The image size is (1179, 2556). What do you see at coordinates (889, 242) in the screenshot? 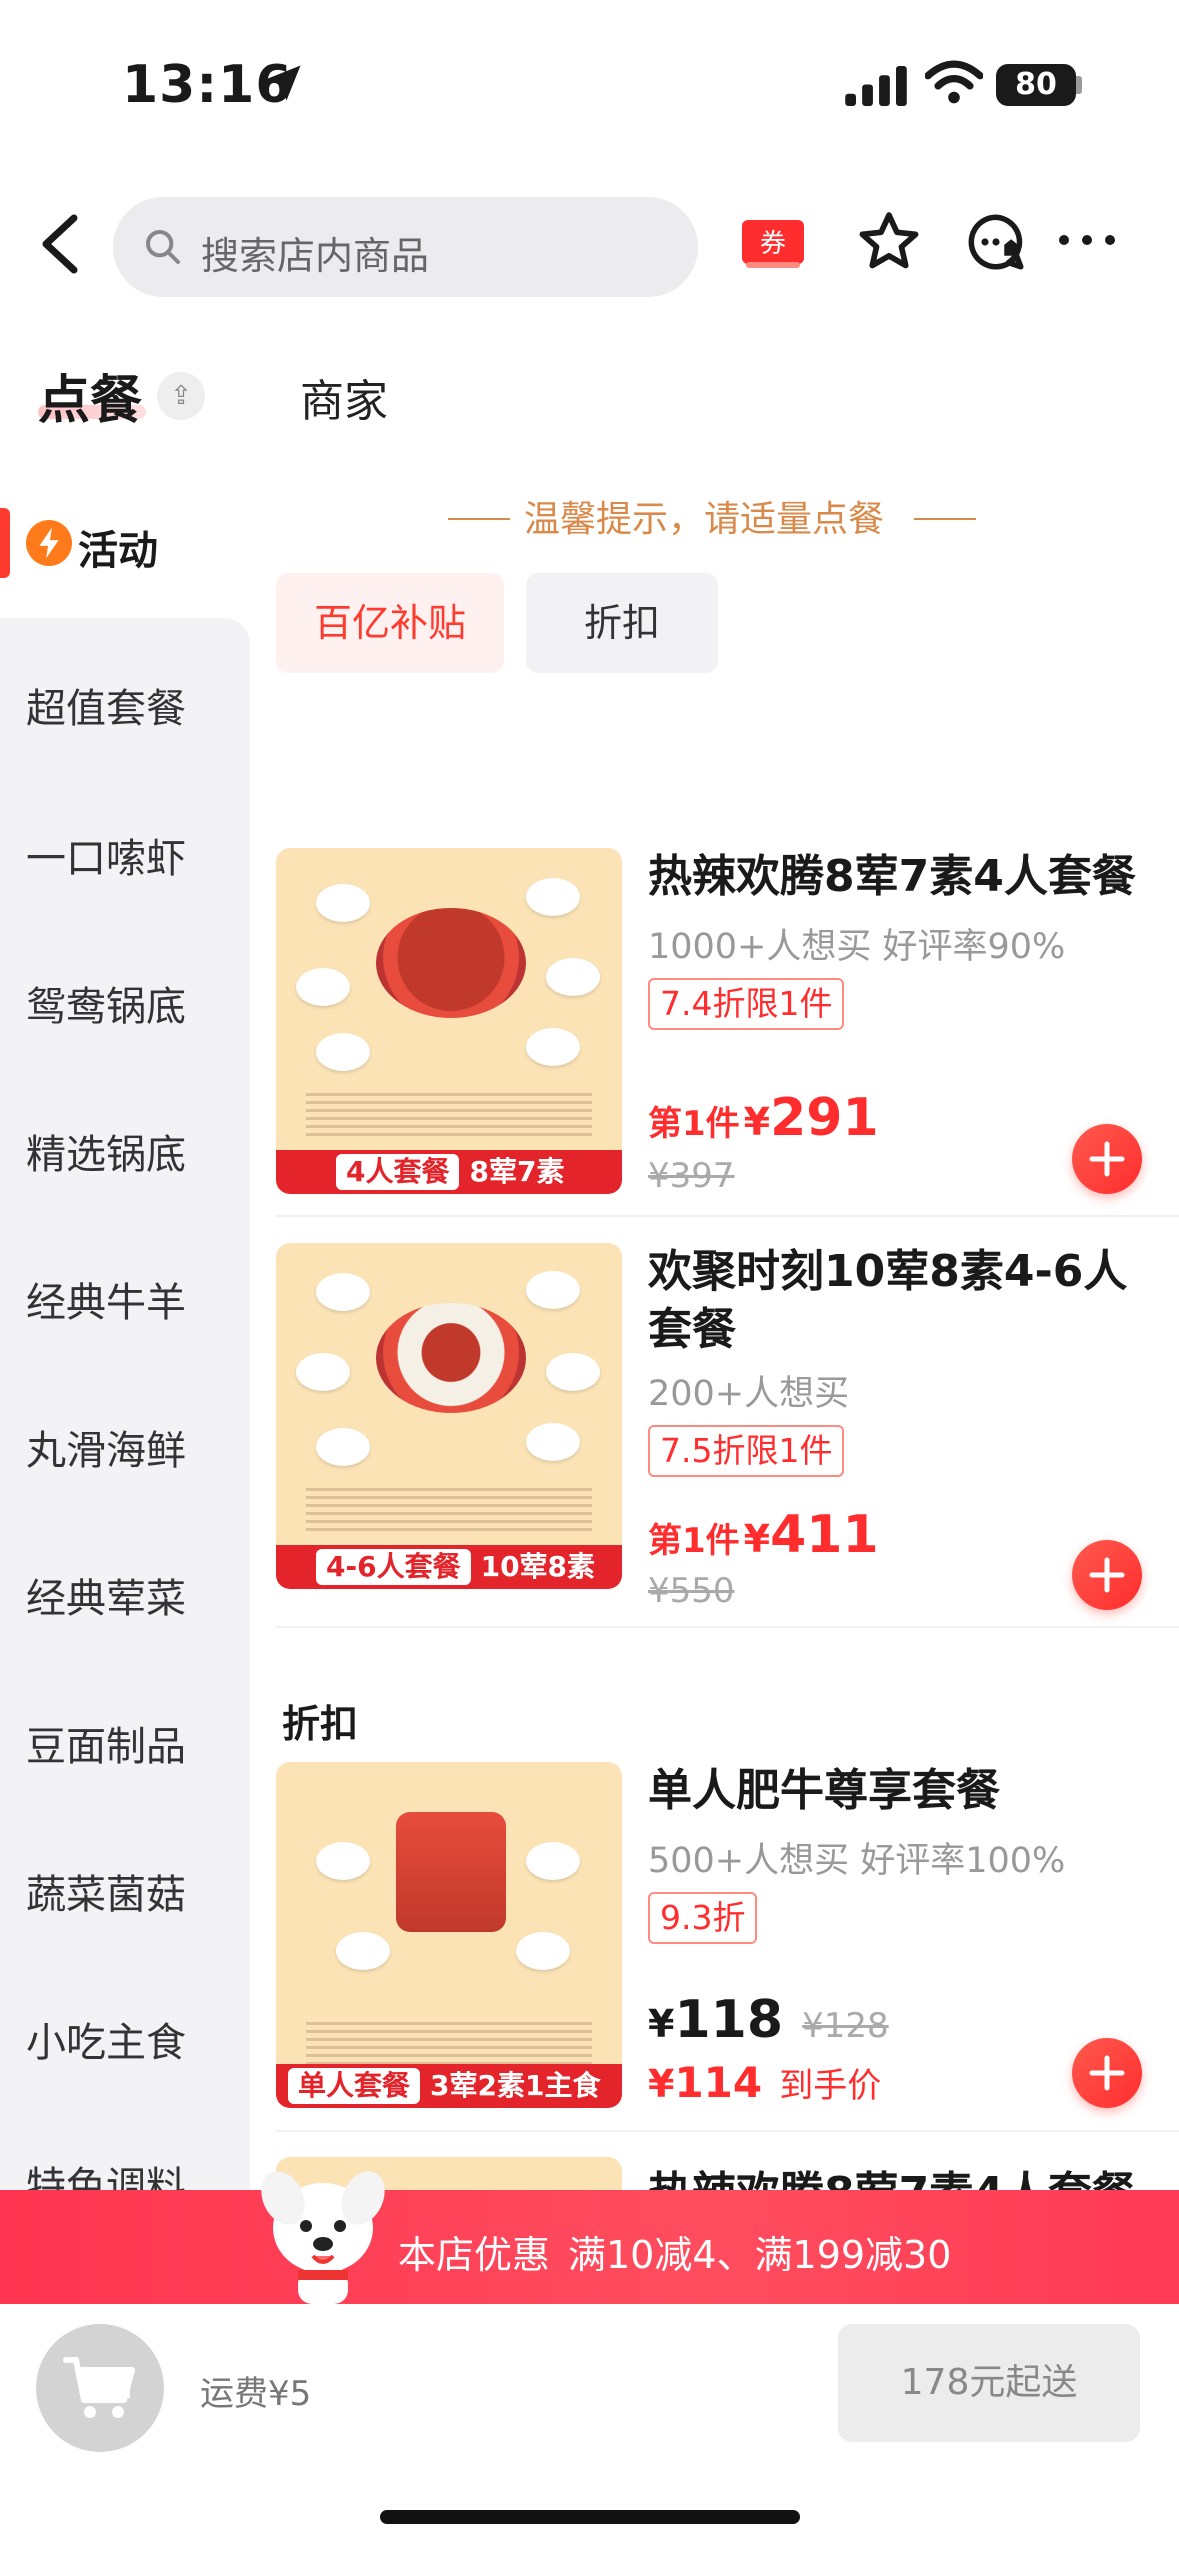
I see `favorite-star-icon` at bounding box center [889, 242].